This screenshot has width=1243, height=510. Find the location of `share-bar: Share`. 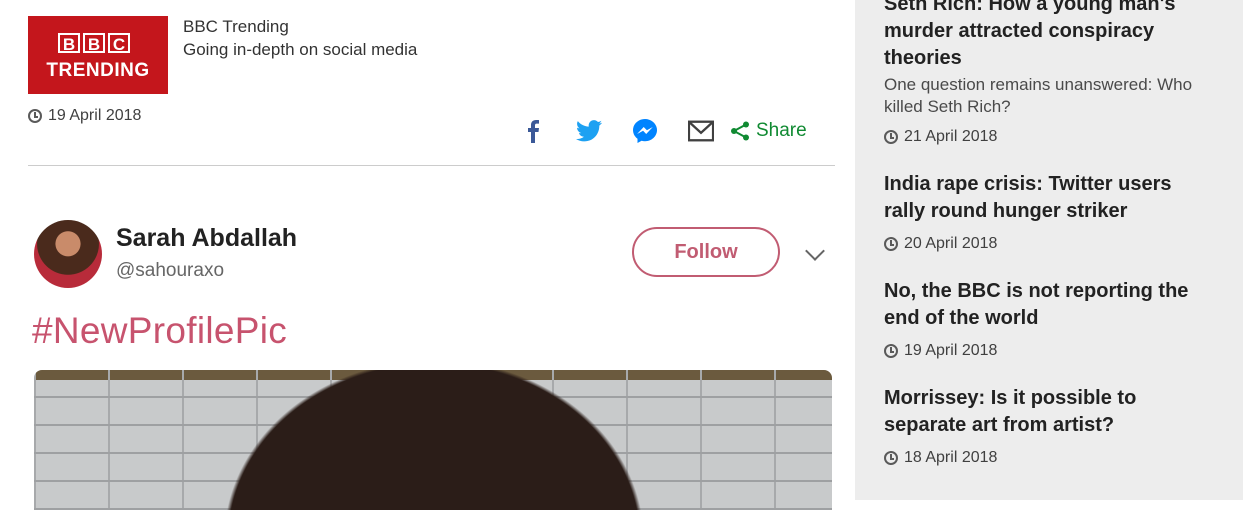

share-bar: Share is located at coordinates (663, 131).